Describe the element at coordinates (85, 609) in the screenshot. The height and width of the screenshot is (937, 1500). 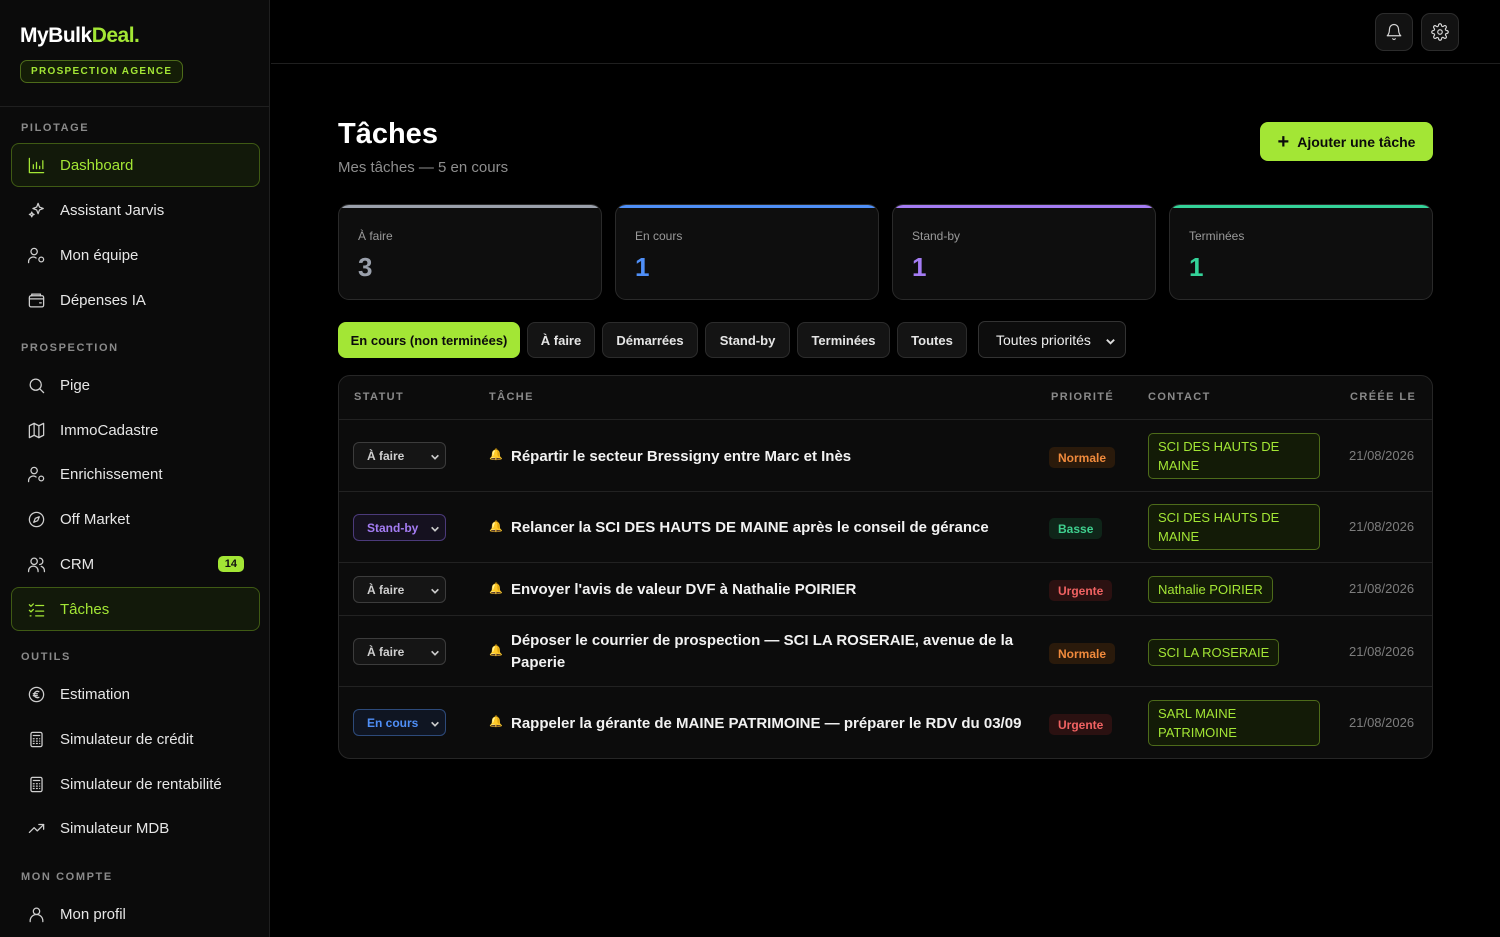
I see `sidebar-item-label: Tâches` at that location.